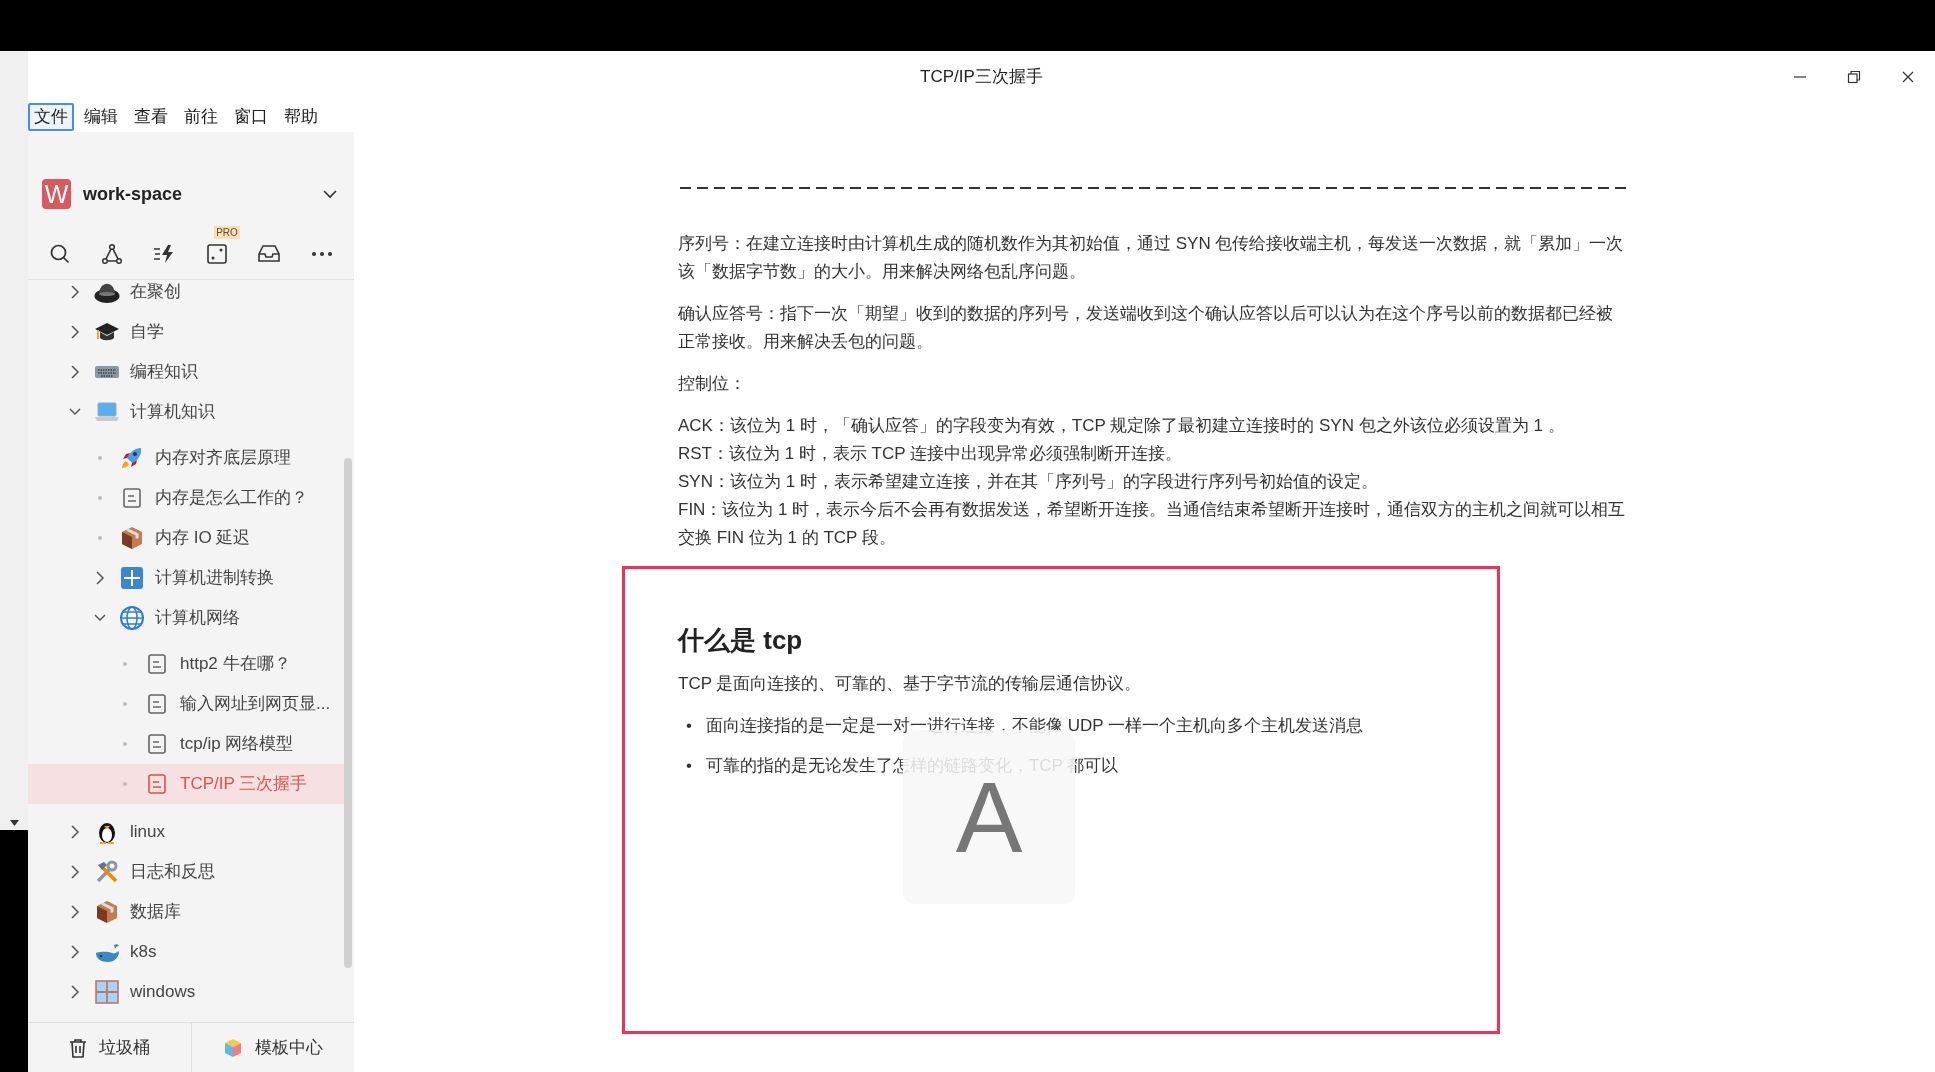 The image size is (1935, 1072). What do you see at coordinates (321, 253) in the screenshot?
I see `more-icon` at bounding box center [321, 253].